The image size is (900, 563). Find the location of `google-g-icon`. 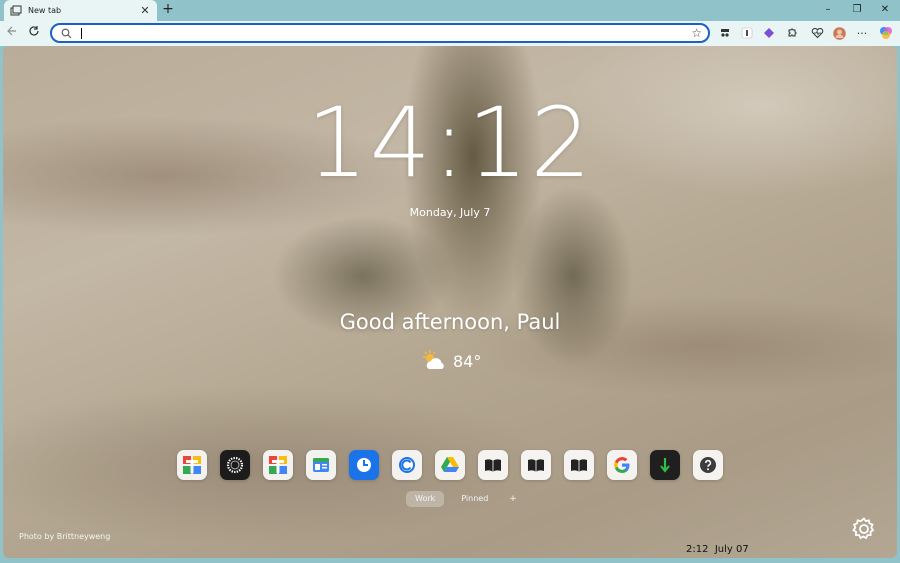

google-g-icon is located at coordinates (622, 465).